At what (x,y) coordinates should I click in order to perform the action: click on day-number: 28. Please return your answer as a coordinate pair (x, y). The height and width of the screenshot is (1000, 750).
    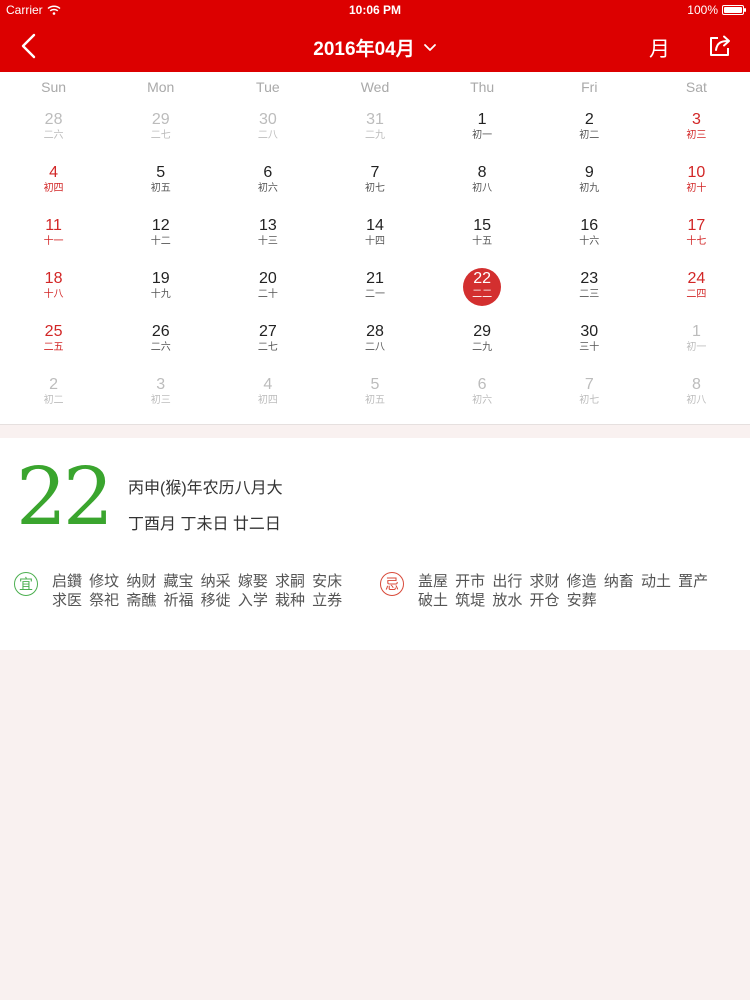
    Looking at the image, I should click on (53, 119).